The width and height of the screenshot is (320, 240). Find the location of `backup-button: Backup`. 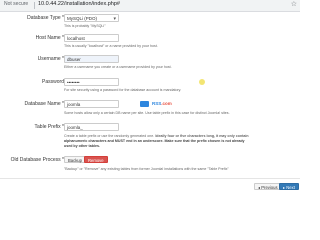

backup-button: Backup is located at coordinates (75, 159).